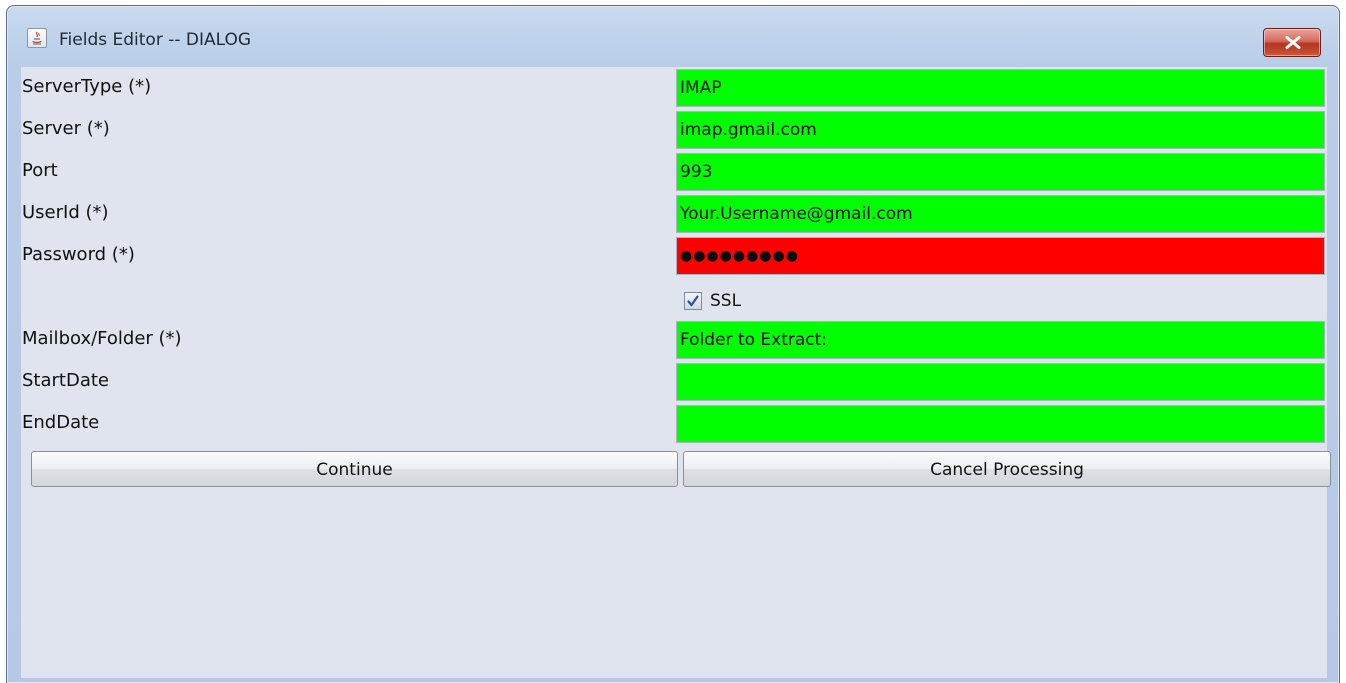  What do you see at coordinates (674, 382) in the screenshot?
I see `field-row-startdate: StartDate` at bounding box center [674, 382].